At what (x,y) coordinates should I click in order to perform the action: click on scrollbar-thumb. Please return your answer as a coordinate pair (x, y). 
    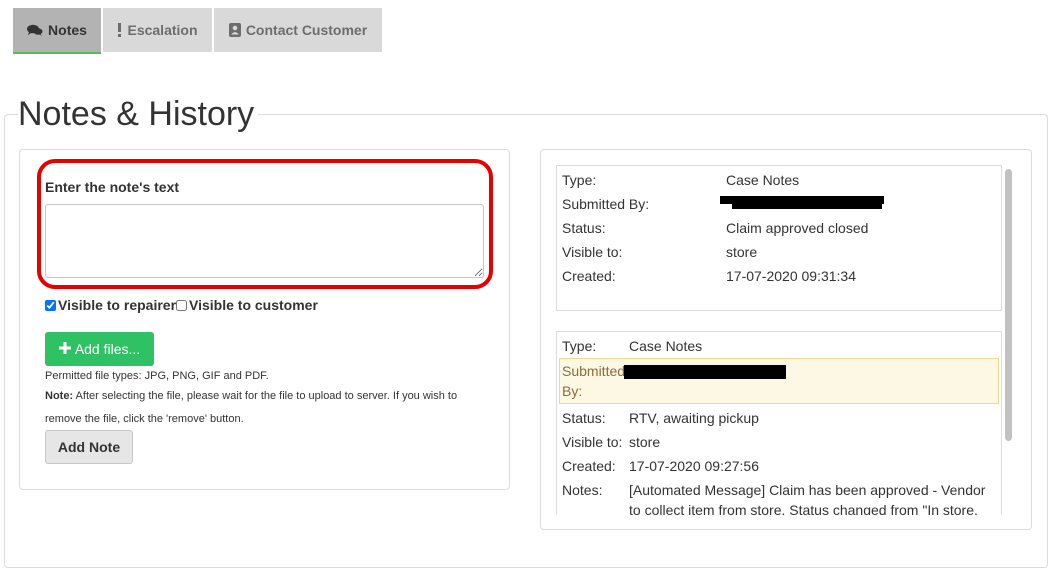
    Looking at the image, I should click on (1008, 305).